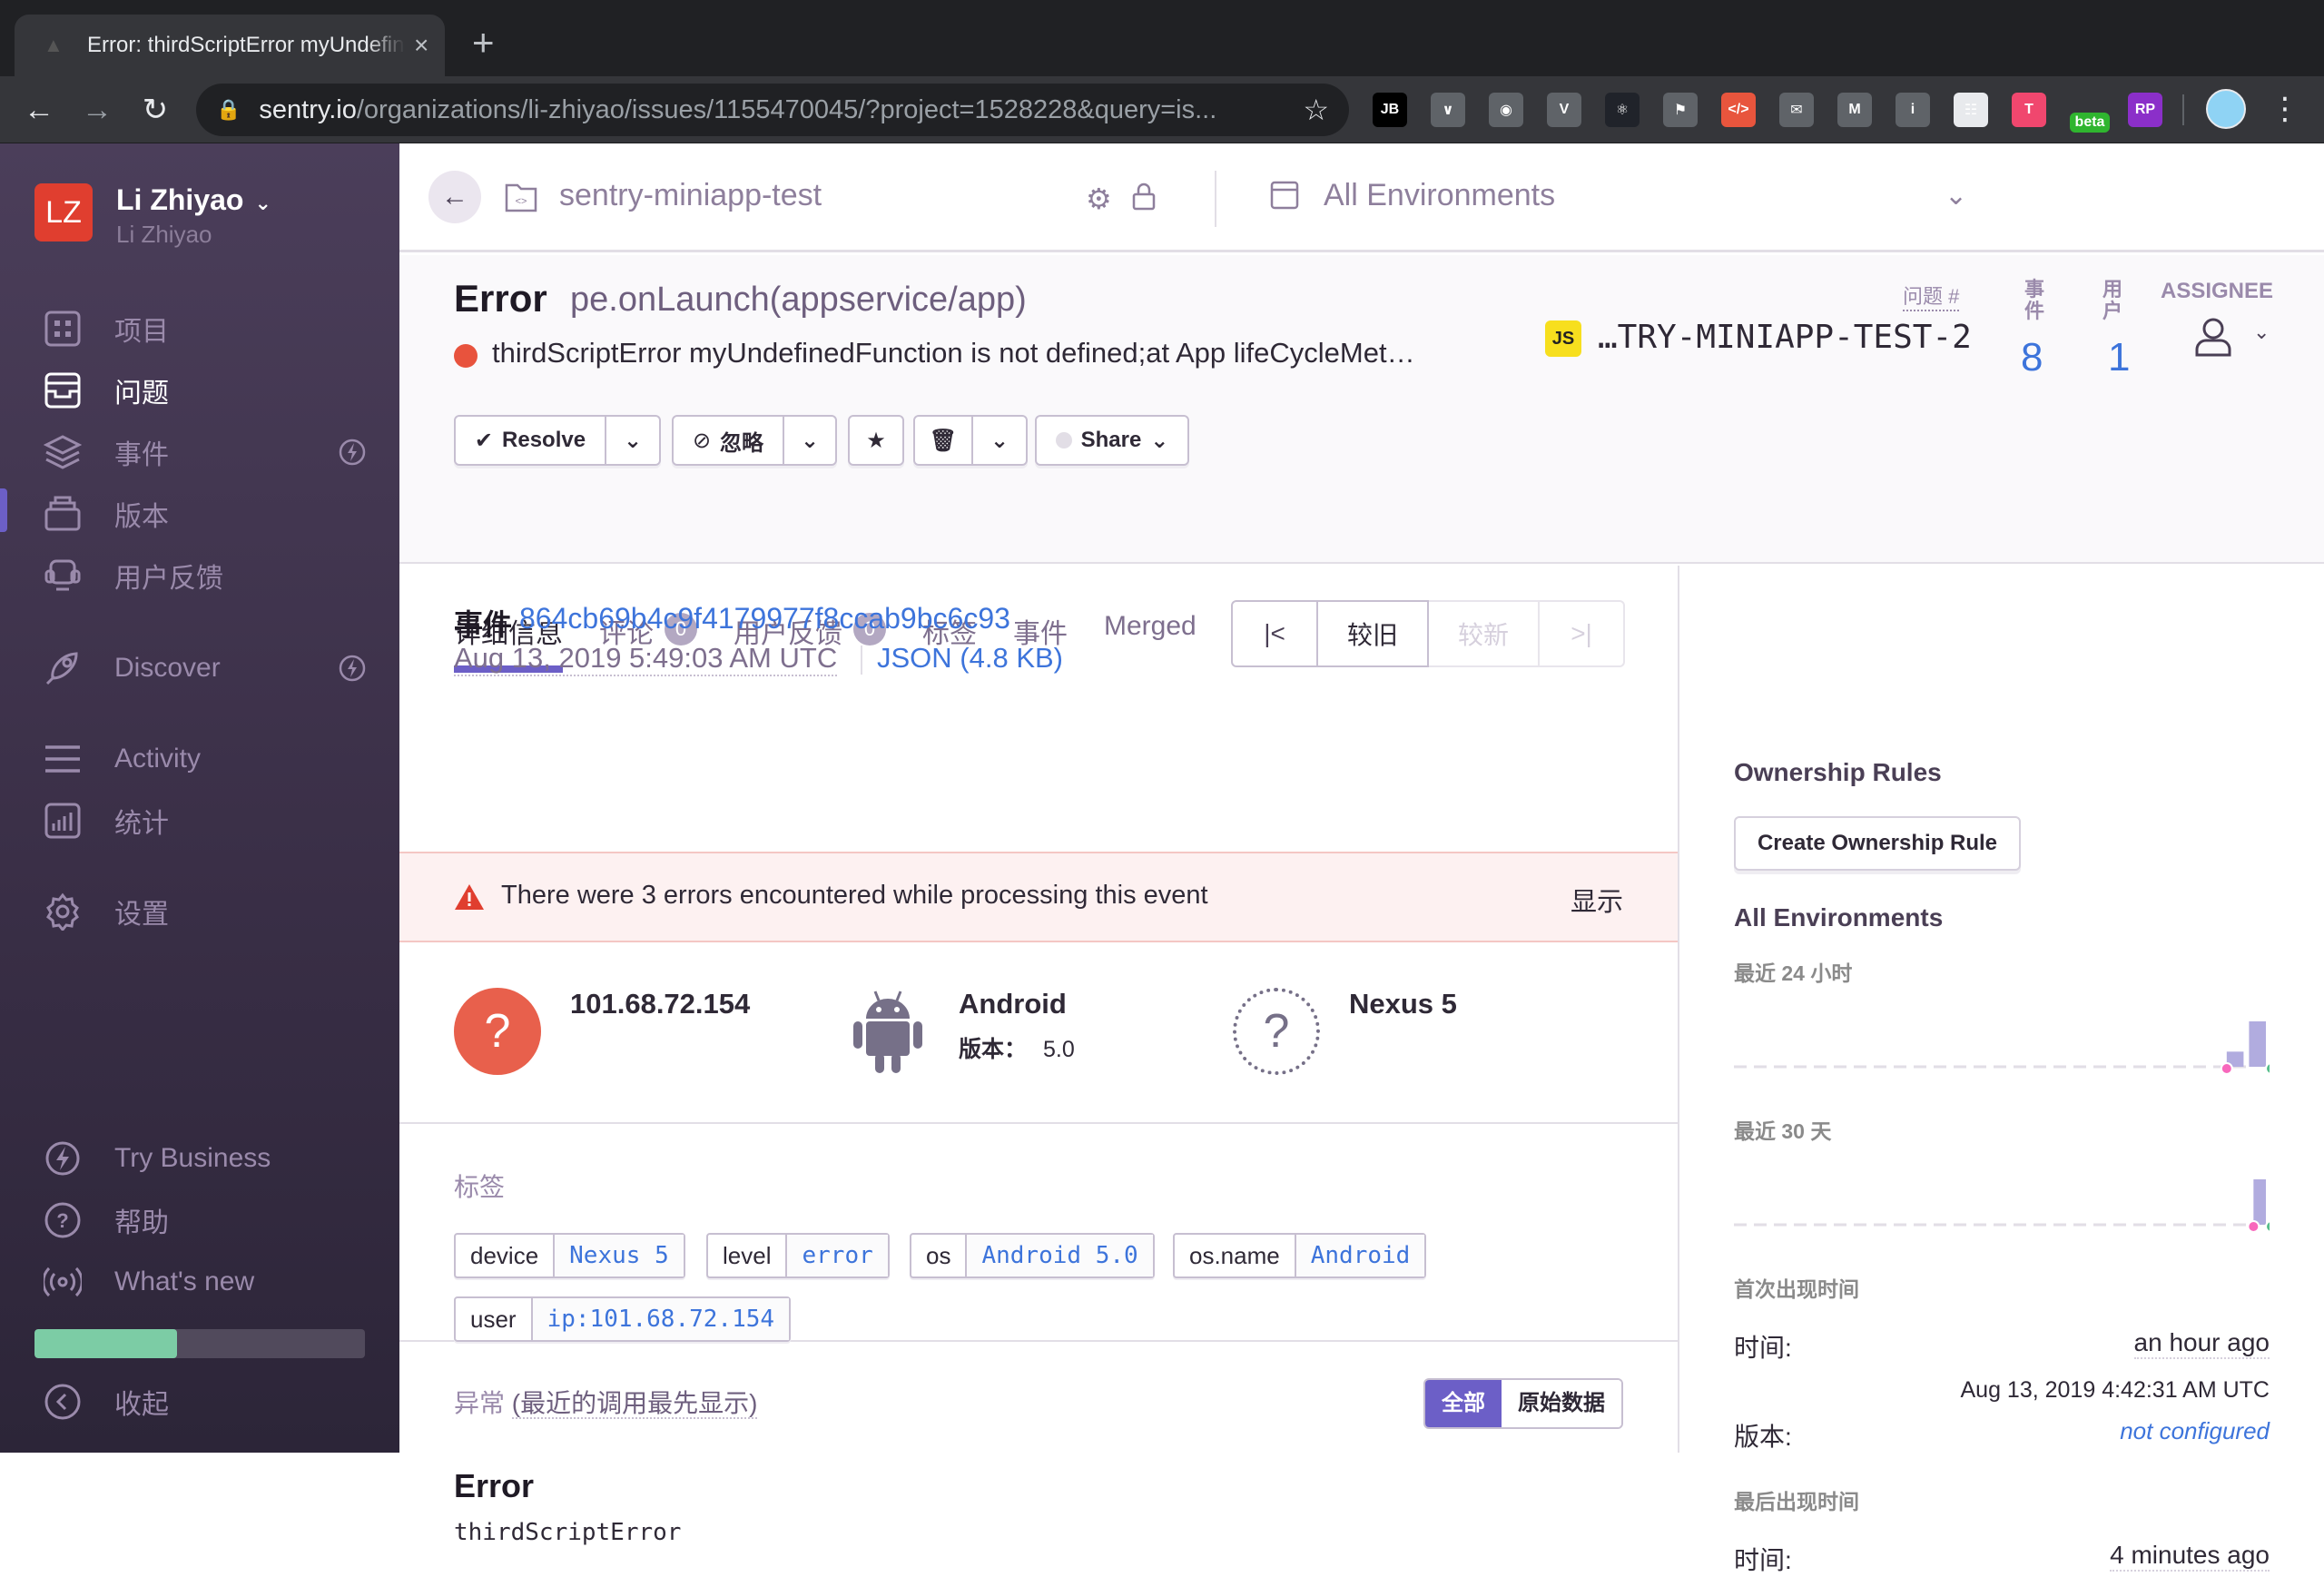  Describe the element at coordinates (2002, 1204) in the screenshot. I see `sparkline-30d` at that location.